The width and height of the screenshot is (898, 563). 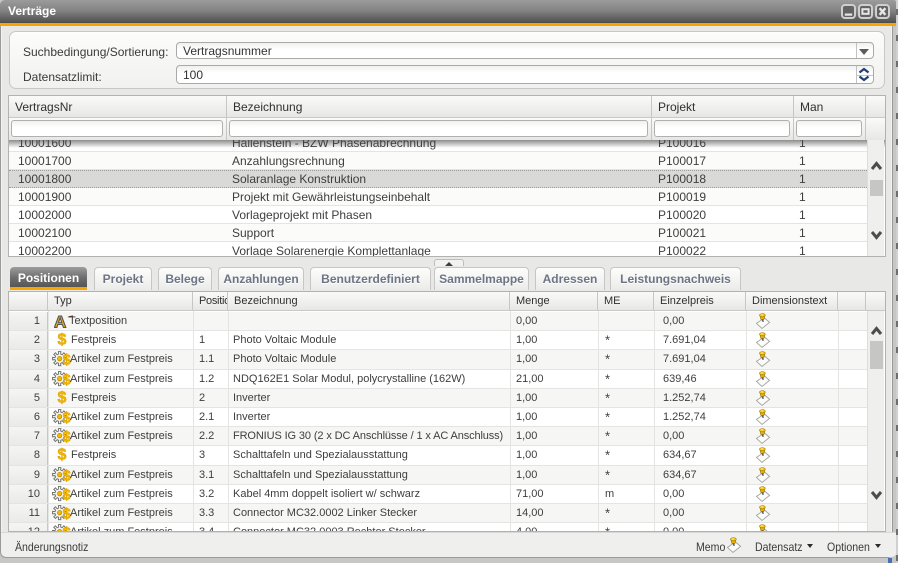 What do you see at coordinates (60, 321) in the screenshot?
I see `svg-text: A` at bounding box center [60, 321].